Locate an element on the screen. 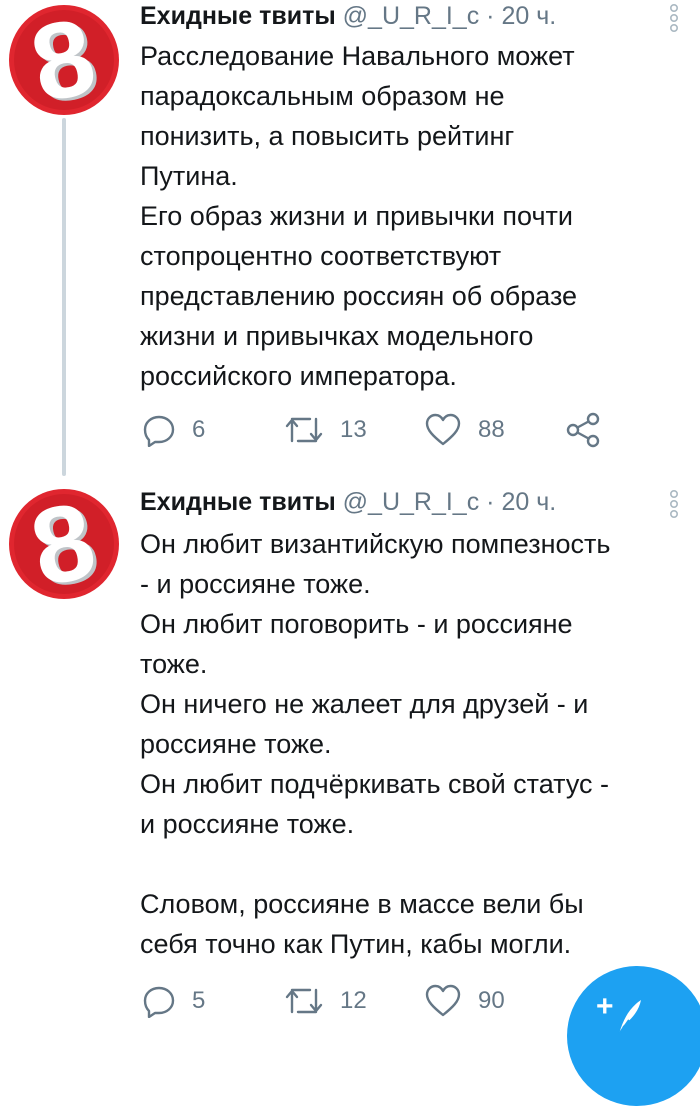  retweet-button: 13 is located at coordinates (325, 430).